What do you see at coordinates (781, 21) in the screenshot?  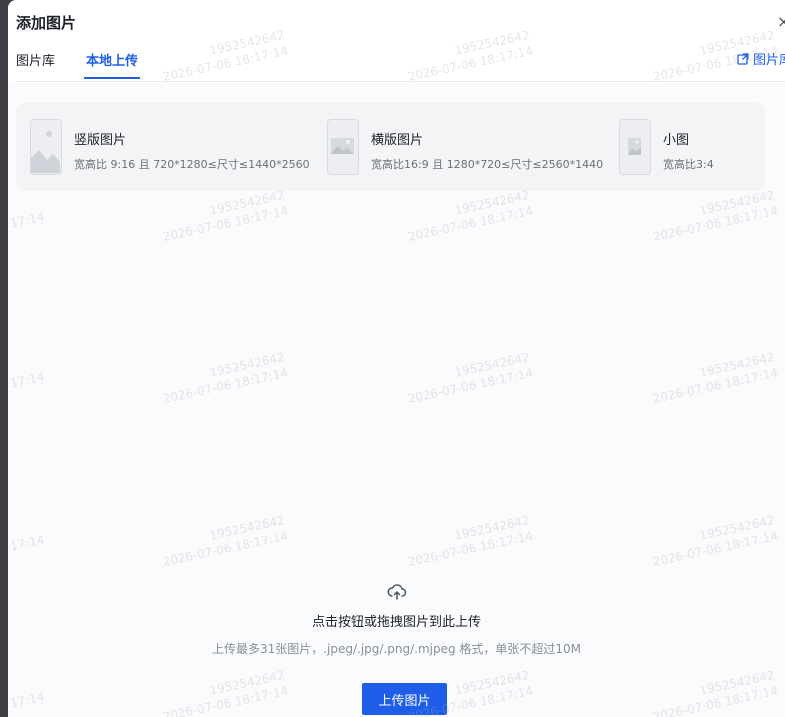 I see `close-icon: ×` at bounding box center [781, 21].